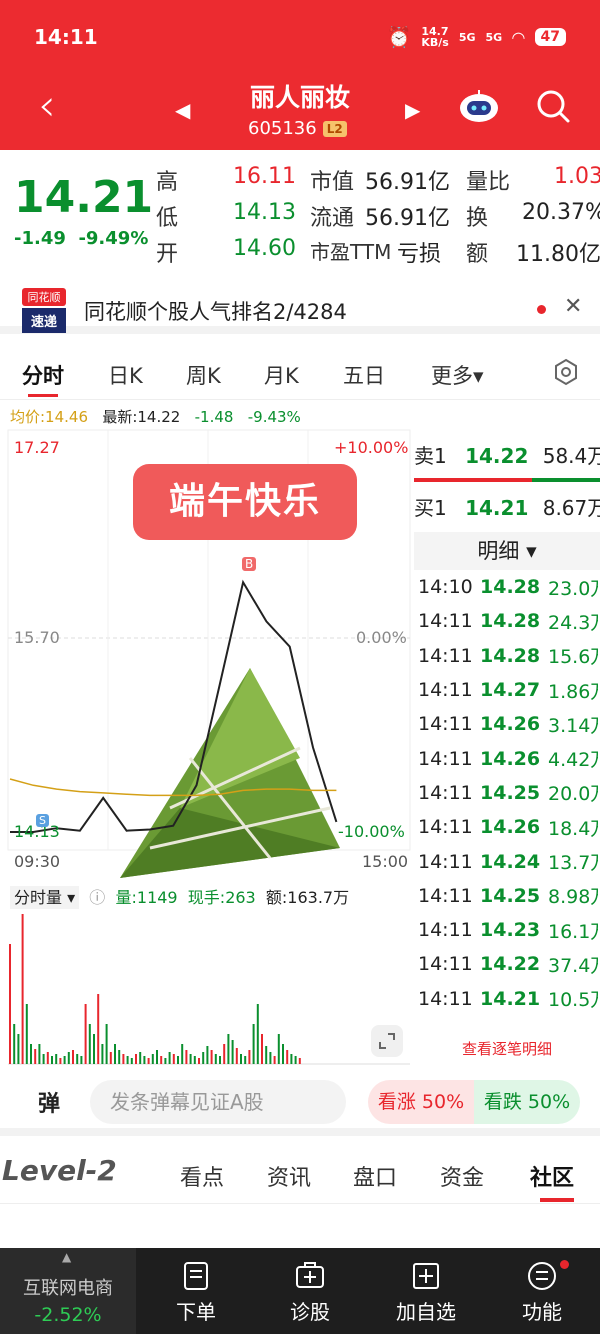 This screenshot has width=600, height=1334. I want to click on tab-community: 社区, so click(552, 1176).